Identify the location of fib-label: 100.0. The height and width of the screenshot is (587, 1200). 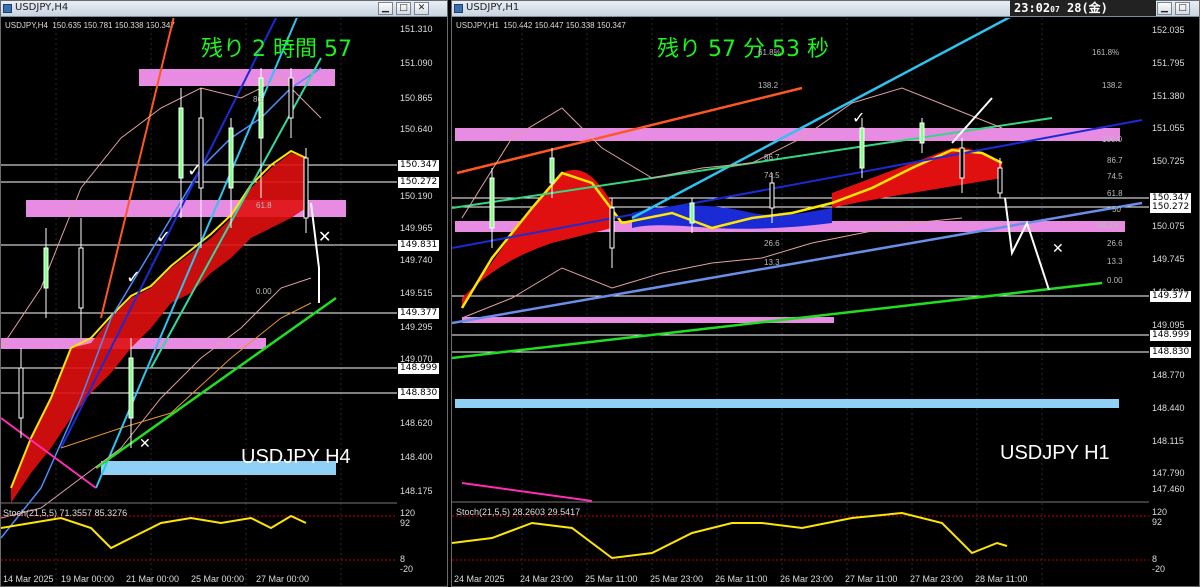
(1112, 139).